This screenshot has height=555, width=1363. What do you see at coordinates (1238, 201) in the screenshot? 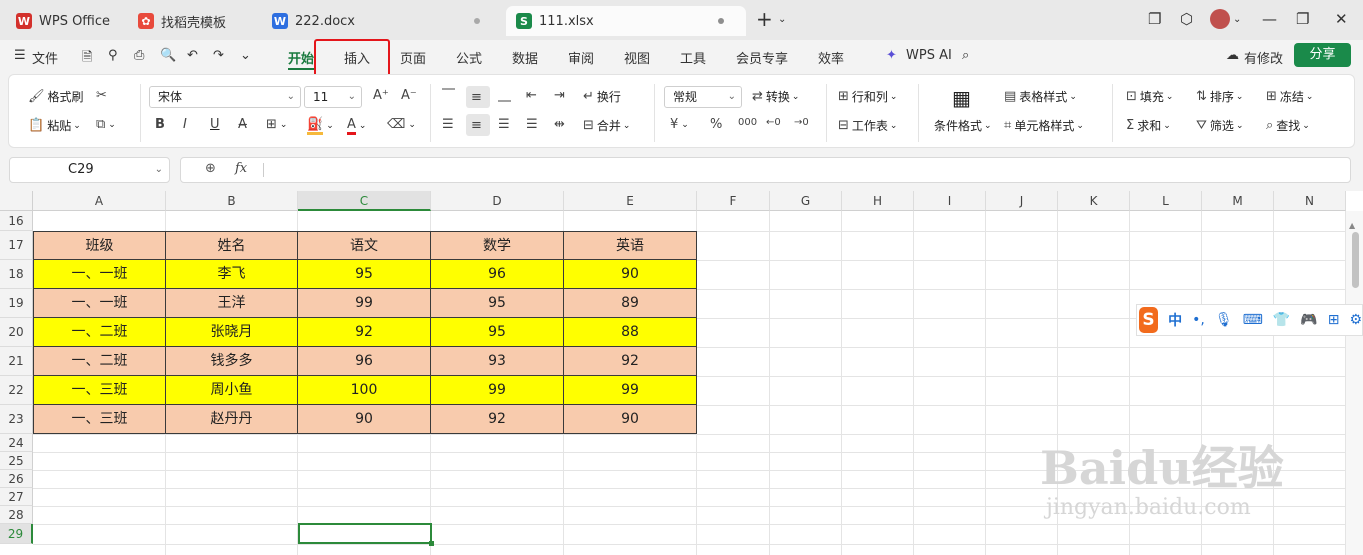
I see `column-header-m: M` at bounding box center [1238, 201].